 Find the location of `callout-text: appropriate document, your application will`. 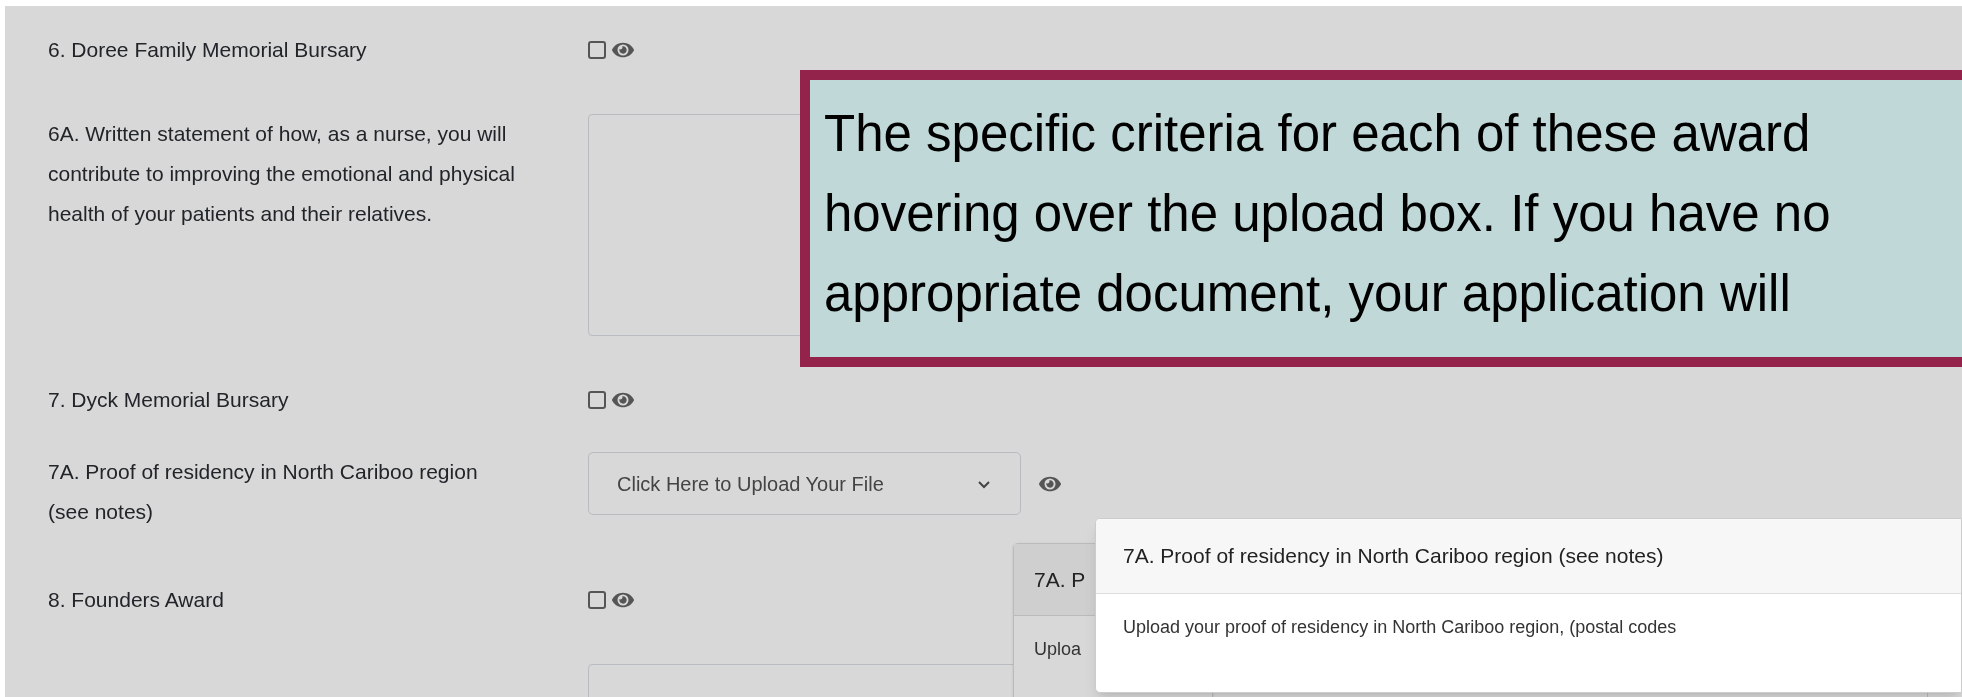

callout-text: appropriate document, your application will is located at coordinates (1307, 294).